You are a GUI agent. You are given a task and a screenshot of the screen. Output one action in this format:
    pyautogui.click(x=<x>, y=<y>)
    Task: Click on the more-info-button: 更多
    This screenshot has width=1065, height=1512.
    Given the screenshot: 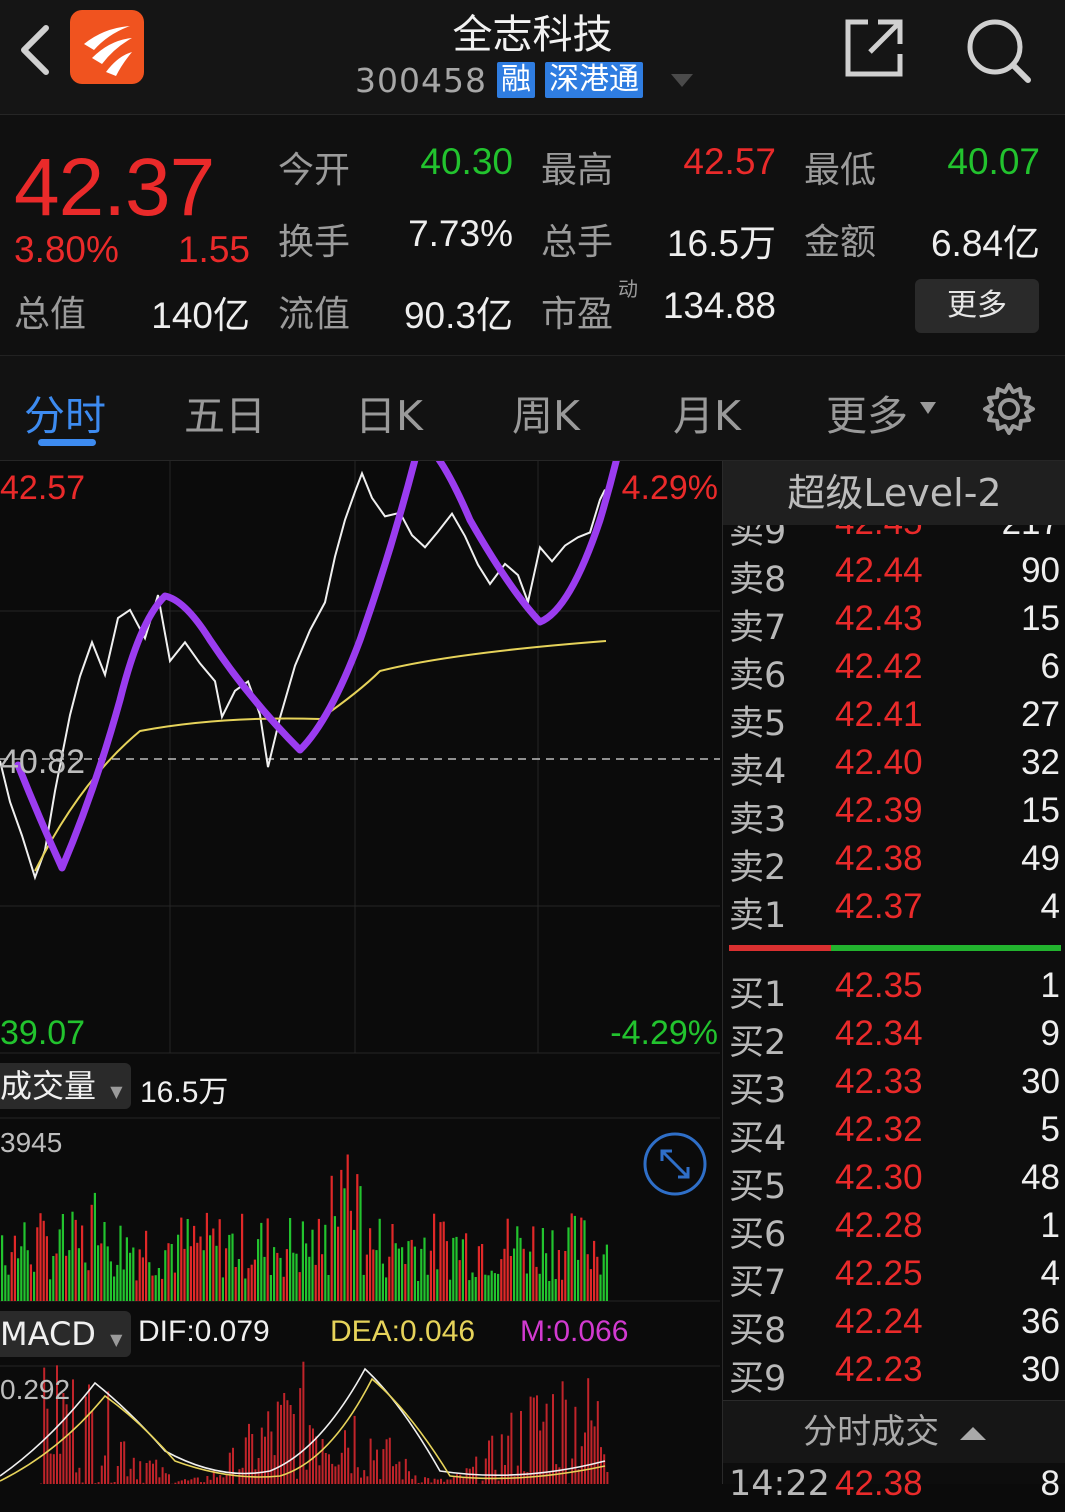 What is the action you would take?
    pyautogui.click(x=977, y=306)
    